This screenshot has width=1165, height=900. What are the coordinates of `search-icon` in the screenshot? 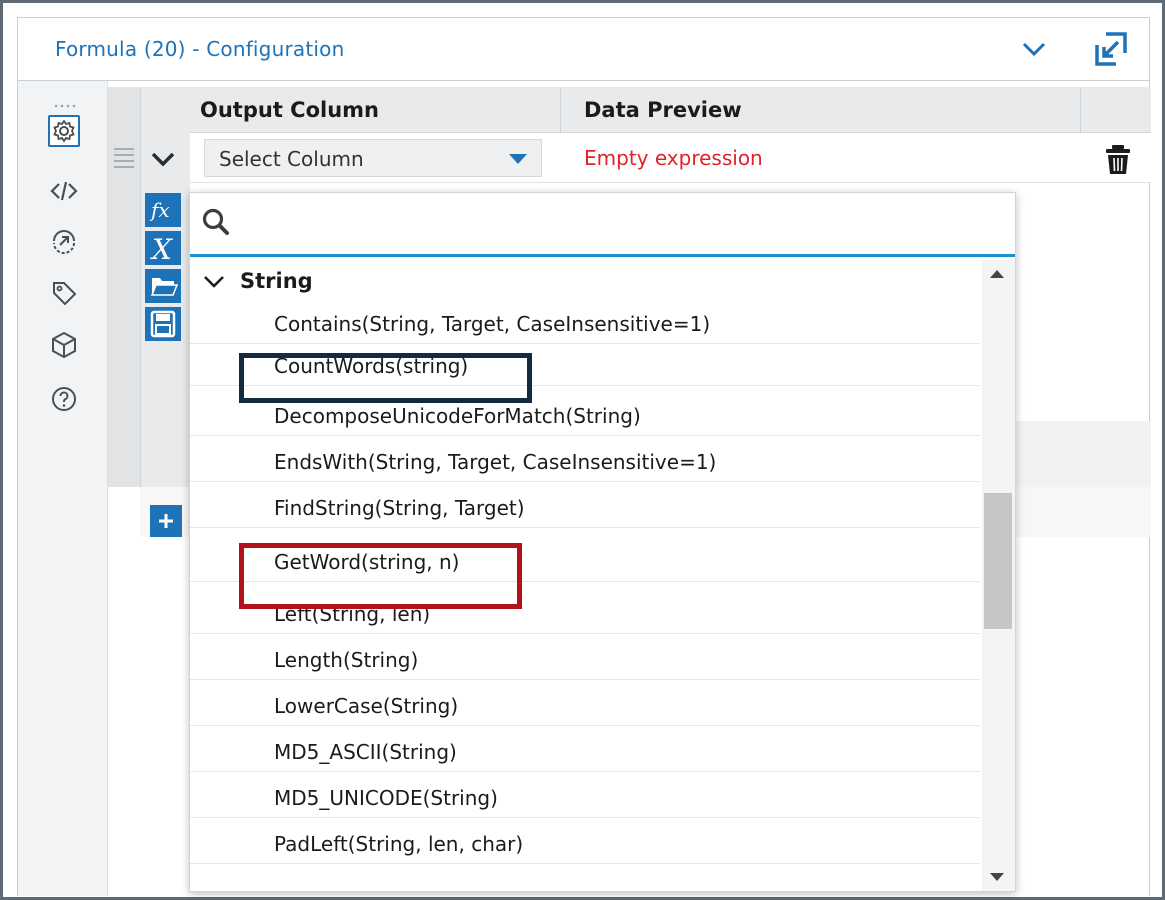 It's located at (216, 222).